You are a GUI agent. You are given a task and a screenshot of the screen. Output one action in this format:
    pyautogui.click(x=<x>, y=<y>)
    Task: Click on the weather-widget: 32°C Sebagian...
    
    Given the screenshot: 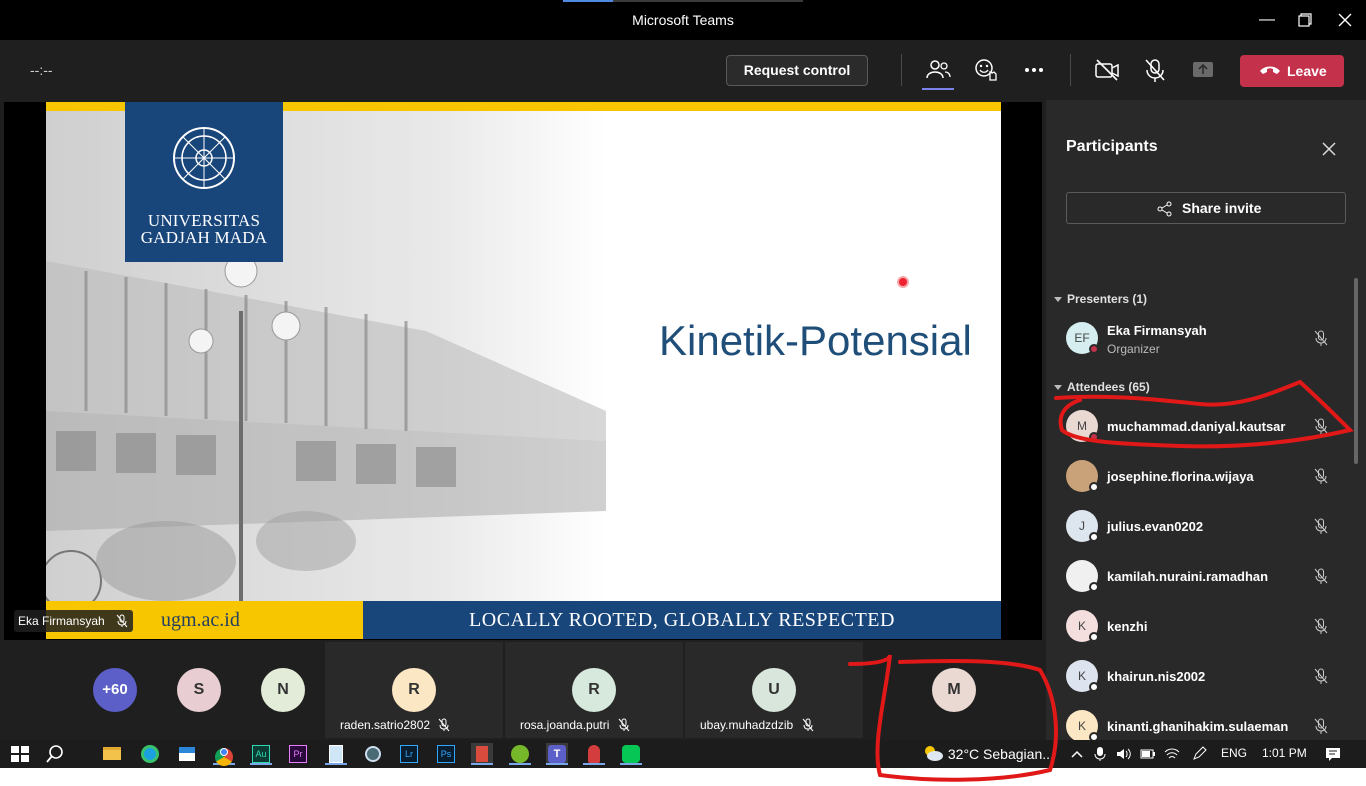 What is the action you would take?
    pyautogui.click(x=988, y=753)
    